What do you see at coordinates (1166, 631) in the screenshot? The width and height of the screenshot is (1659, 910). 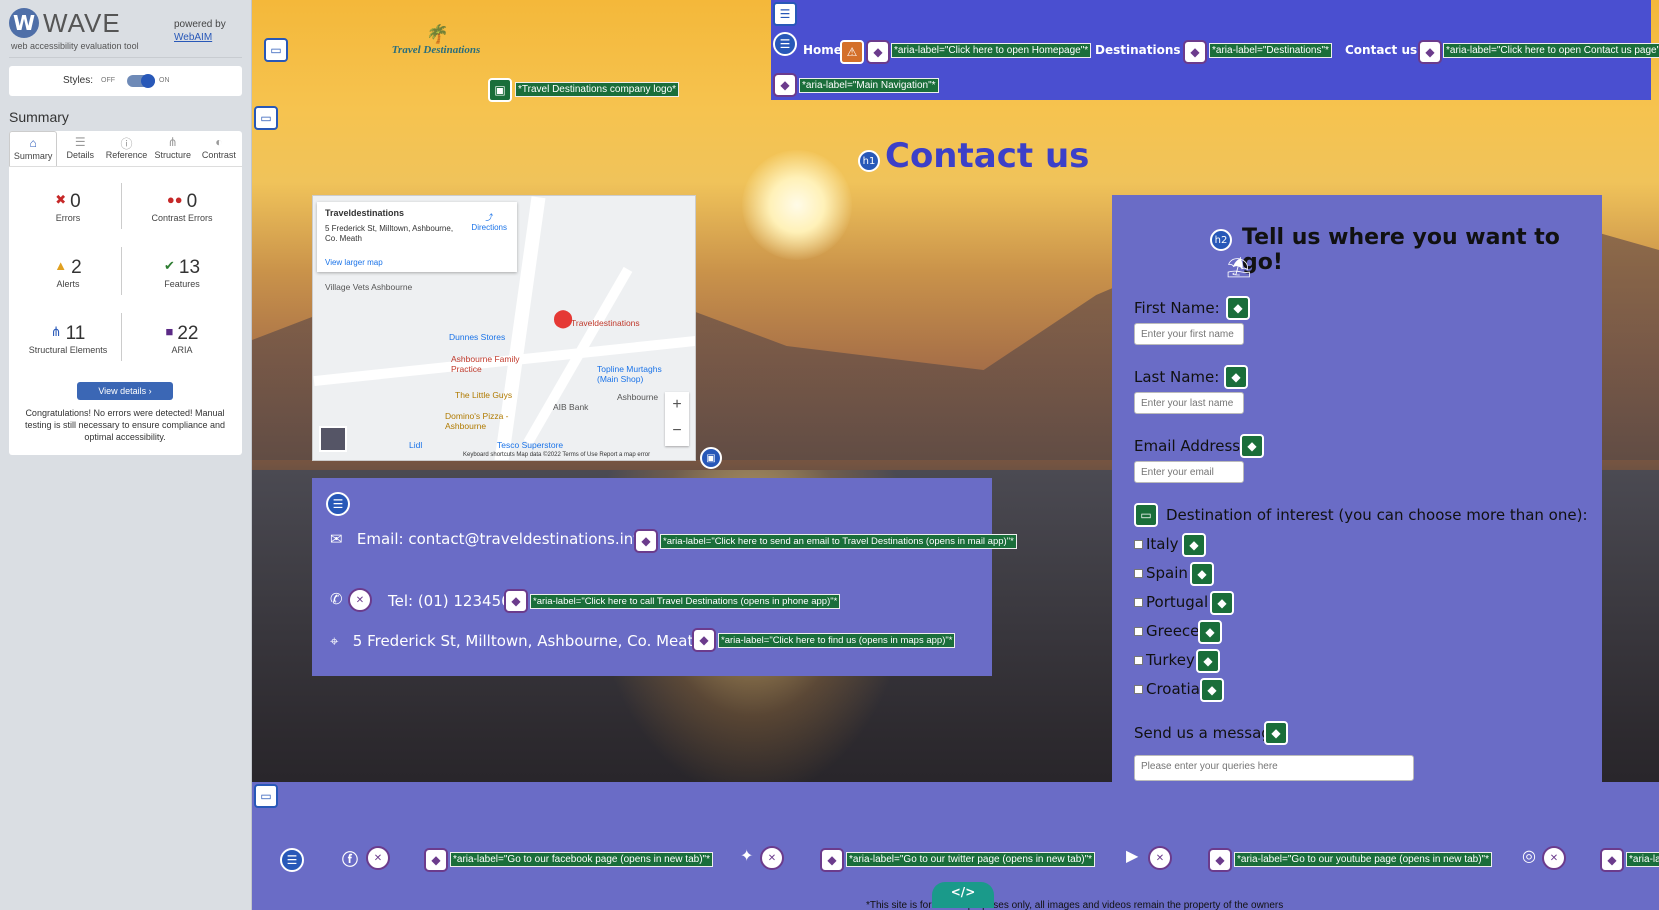 I see `checkbox-greece: Greece` at bounding box center [1166, 631].